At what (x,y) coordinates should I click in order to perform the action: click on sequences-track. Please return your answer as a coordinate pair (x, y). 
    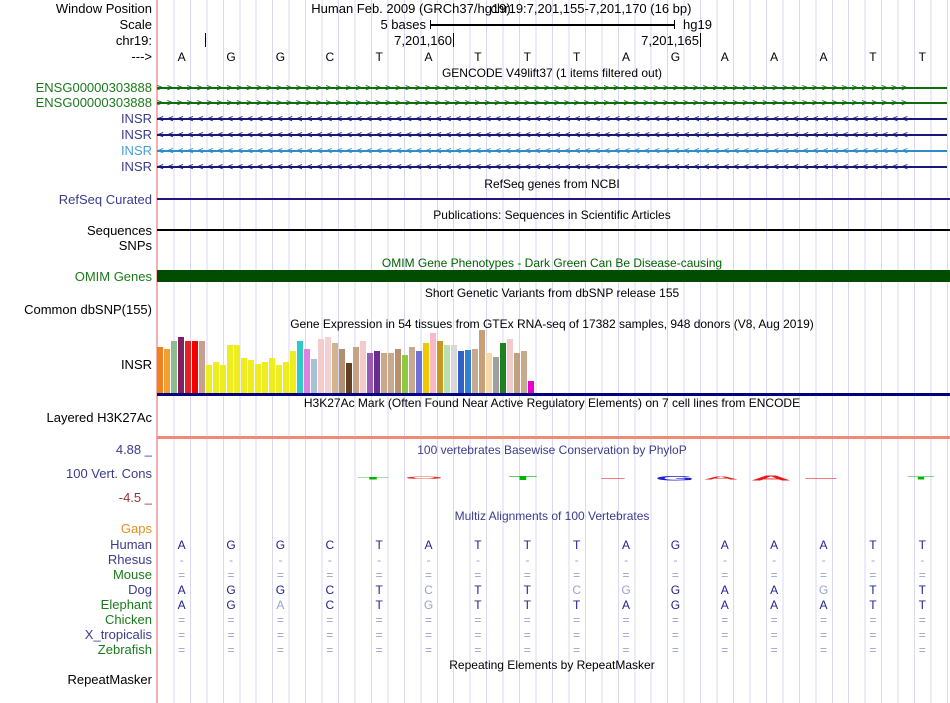
    Looking at the image, I should click on (553, 230).